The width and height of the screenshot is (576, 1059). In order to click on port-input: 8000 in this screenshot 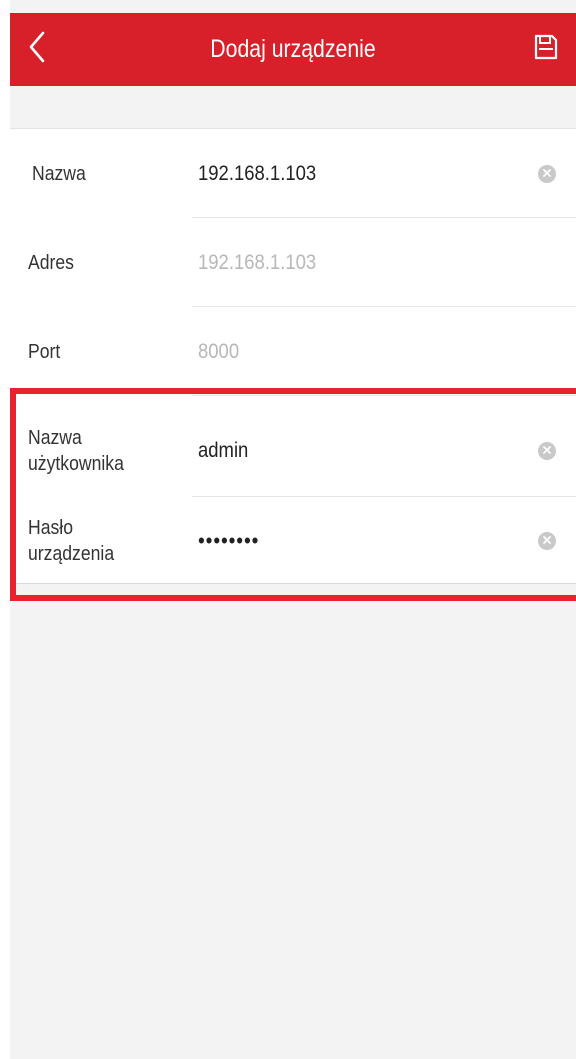, I will do `click(218, 351)`.